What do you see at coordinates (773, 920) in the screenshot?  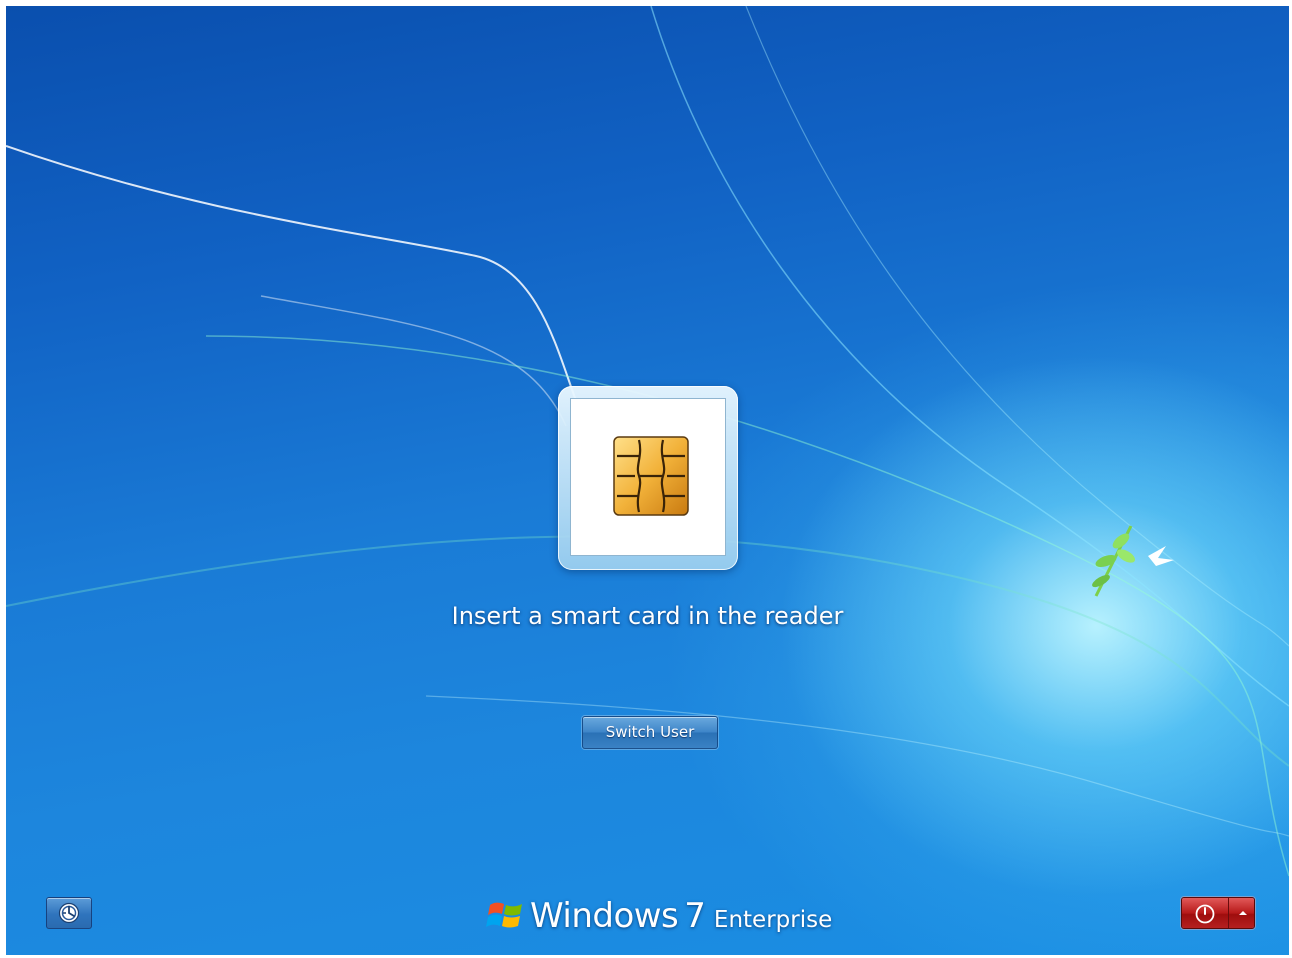 I see `brand-edition: Enterprise` at bounding box center [773, 920].